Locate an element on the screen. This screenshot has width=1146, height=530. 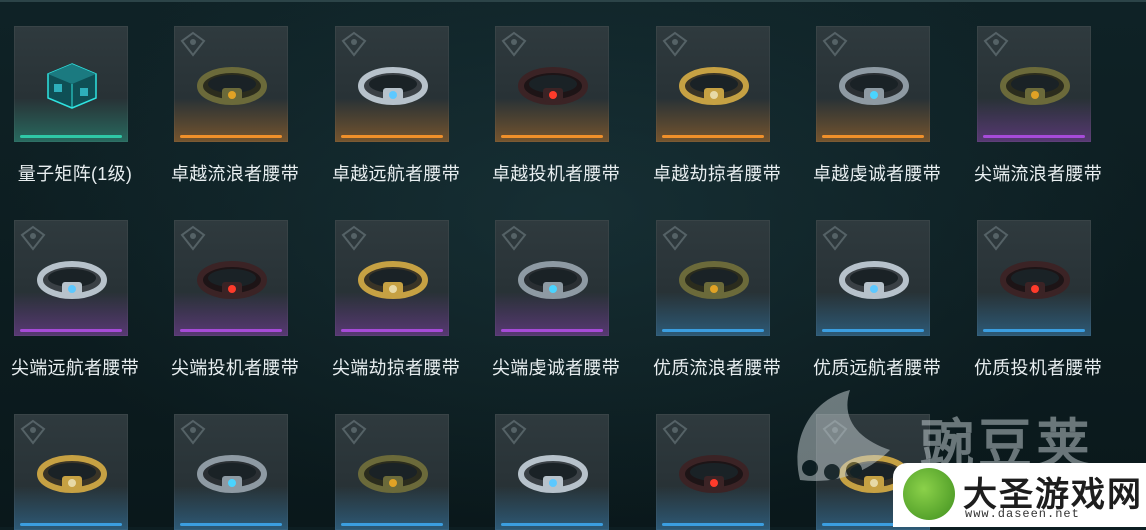
item-label: 卓越虔诚者腰带 is located at coordinates (877, 174).